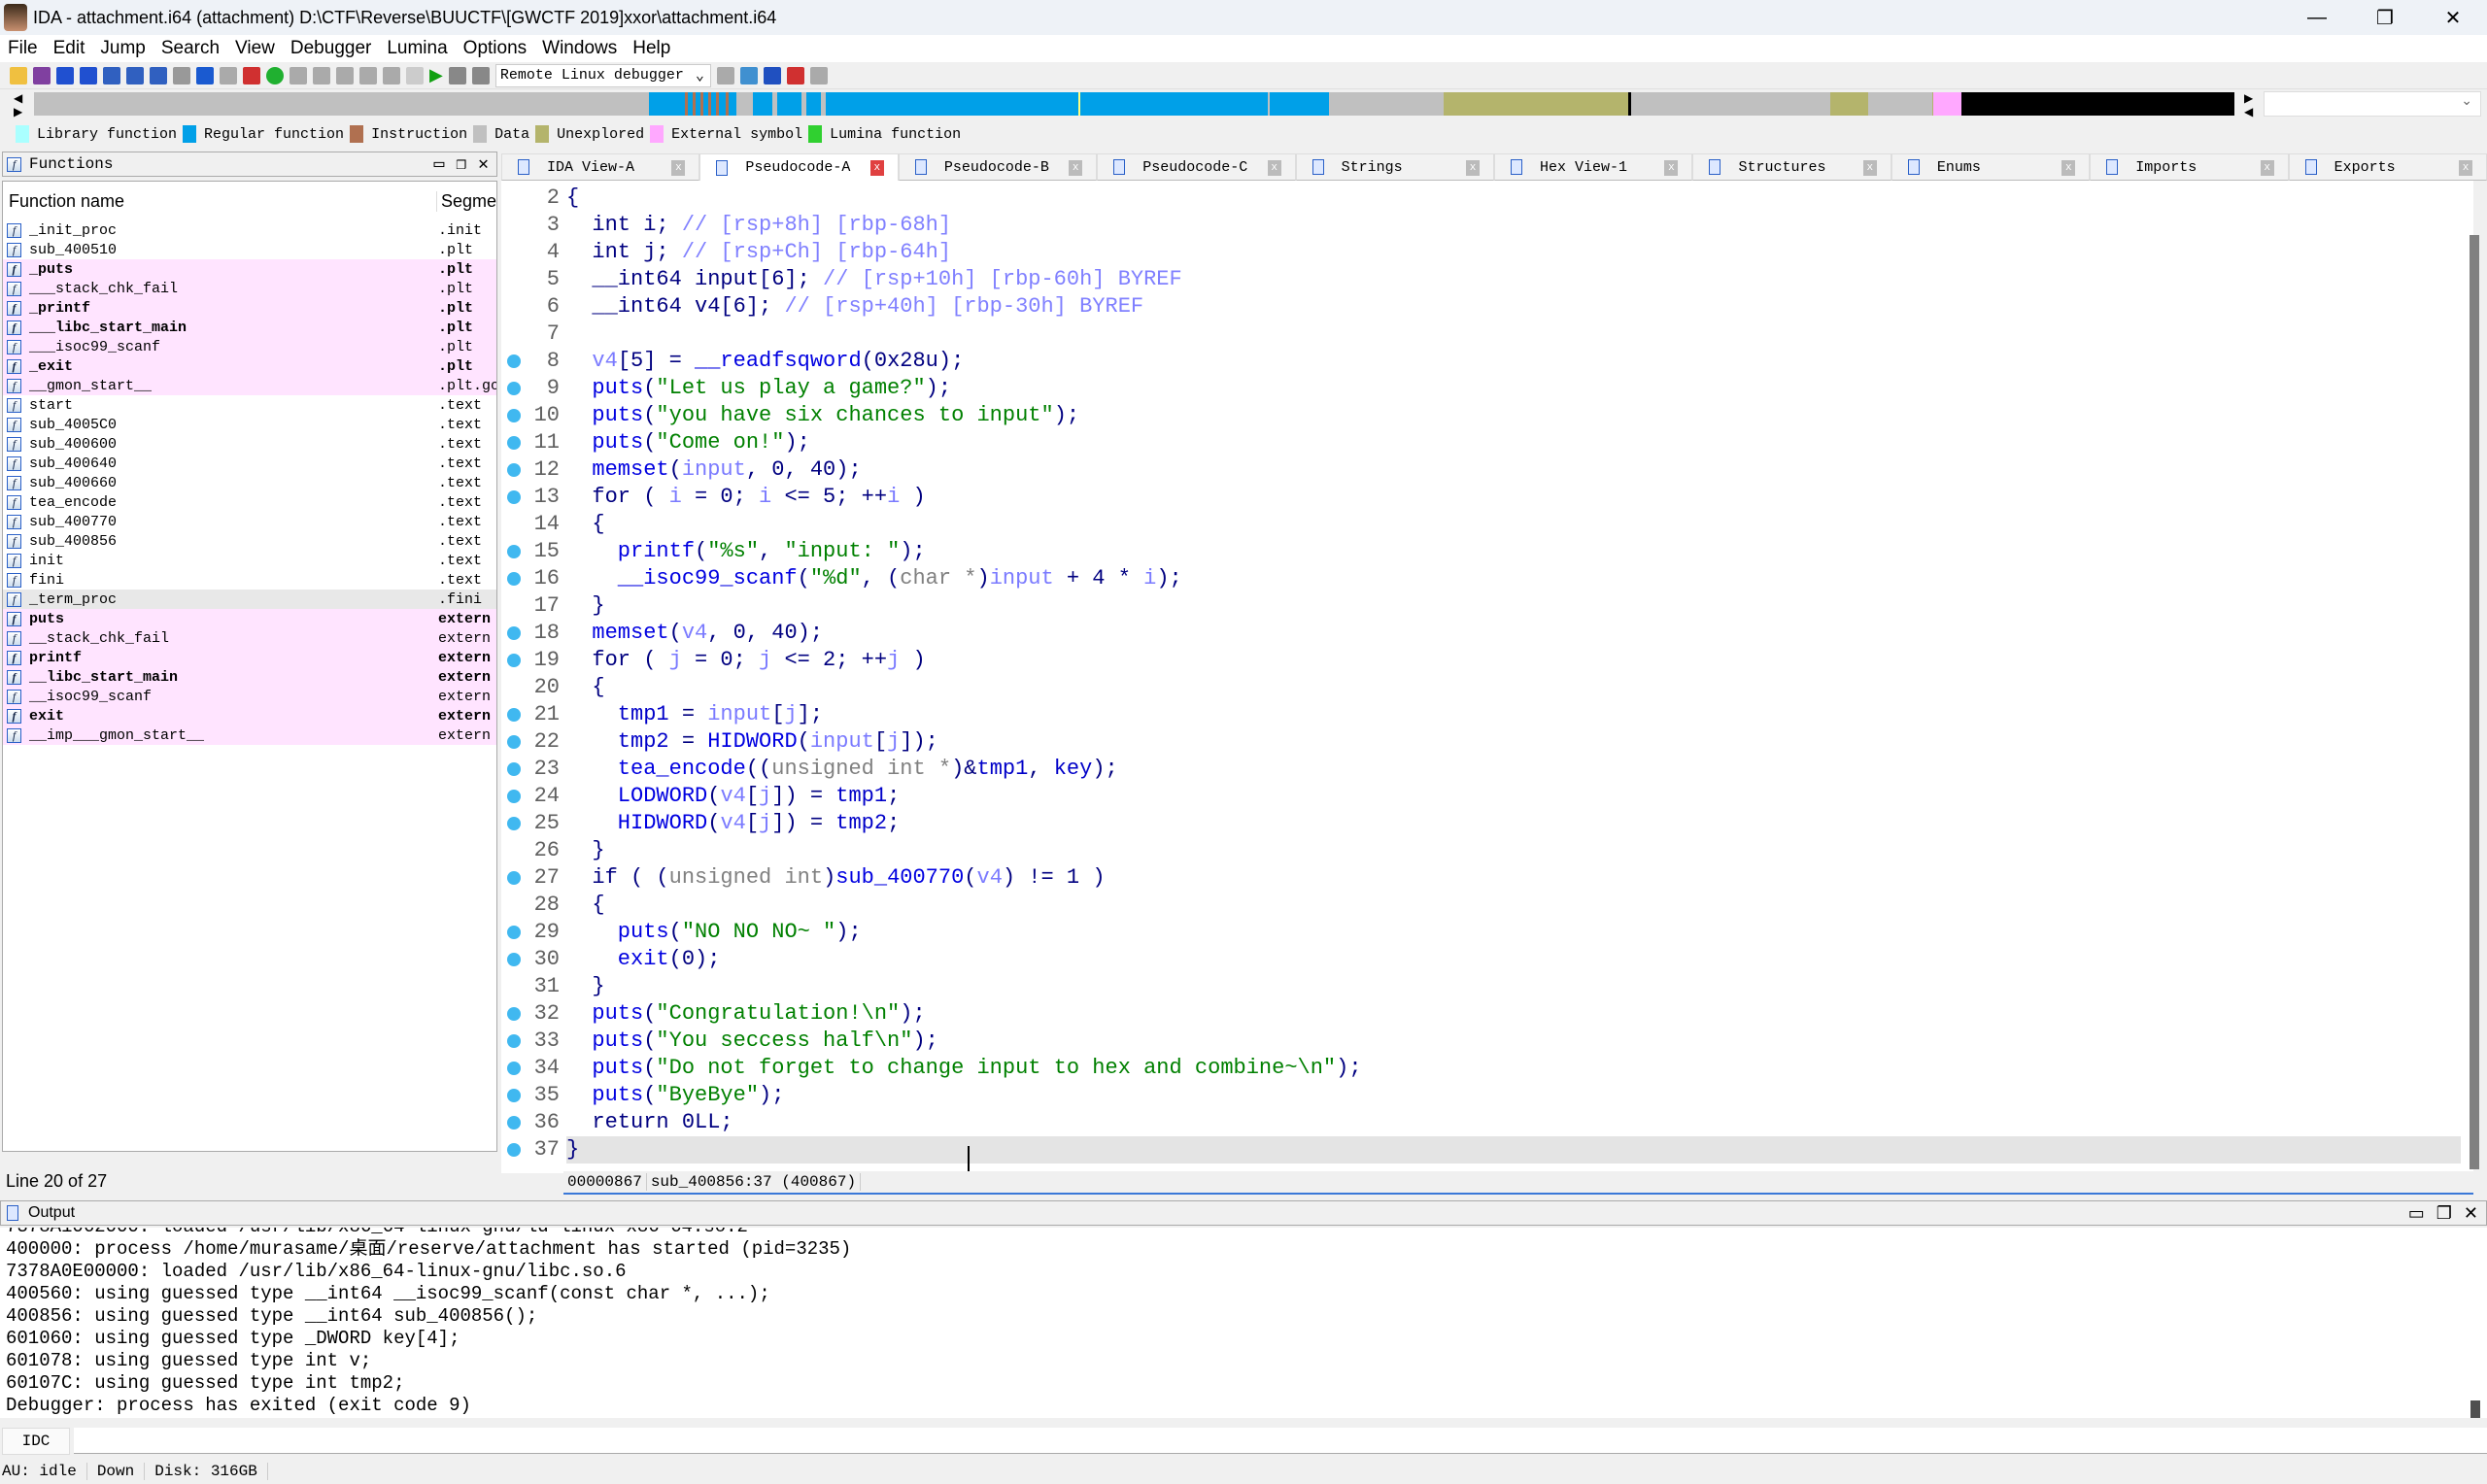 The width and height of the screenshot is (2487, 1484). Describe the element at coordinates (457, 75) in the screenshot. I see `pause-icon` at that location.